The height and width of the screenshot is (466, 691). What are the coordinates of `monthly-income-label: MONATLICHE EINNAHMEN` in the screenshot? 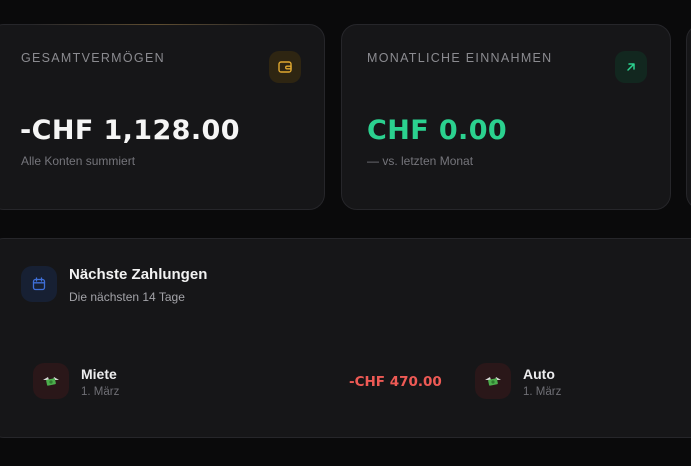 It's located at (460, 58).